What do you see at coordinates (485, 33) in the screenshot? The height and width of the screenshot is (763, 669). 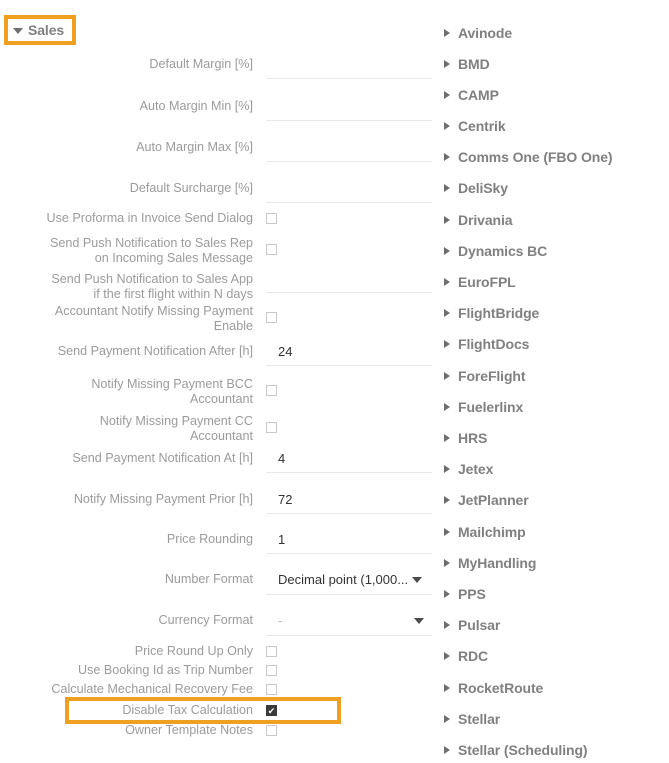 I see `integration-item-label: Avinode` at bounding box center [485, 33].